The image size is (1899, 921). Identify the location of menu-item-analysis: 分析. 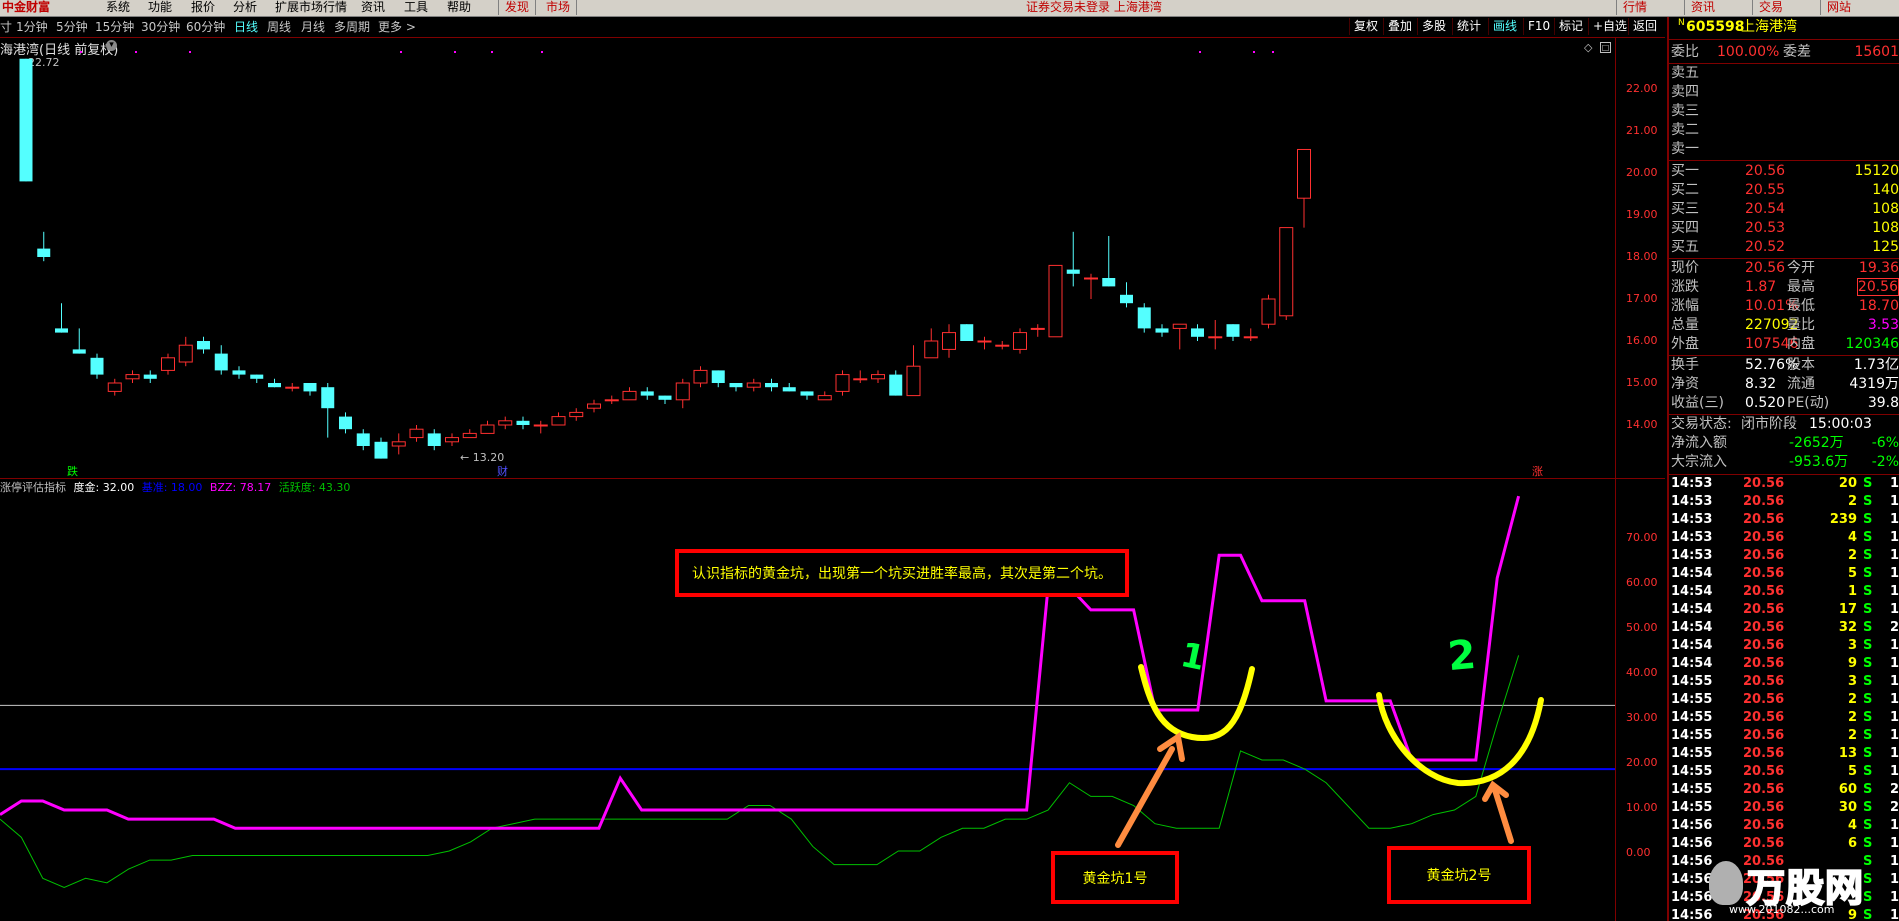
(245, 7).